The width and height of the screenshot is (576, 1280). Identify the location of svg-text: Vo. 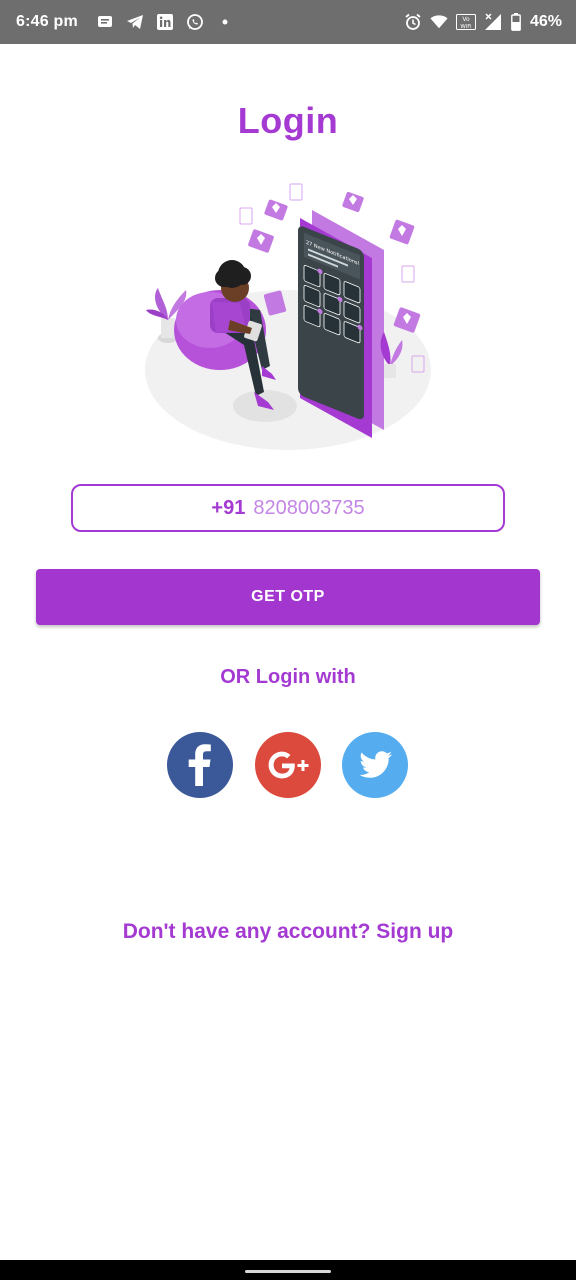
(466, 19).